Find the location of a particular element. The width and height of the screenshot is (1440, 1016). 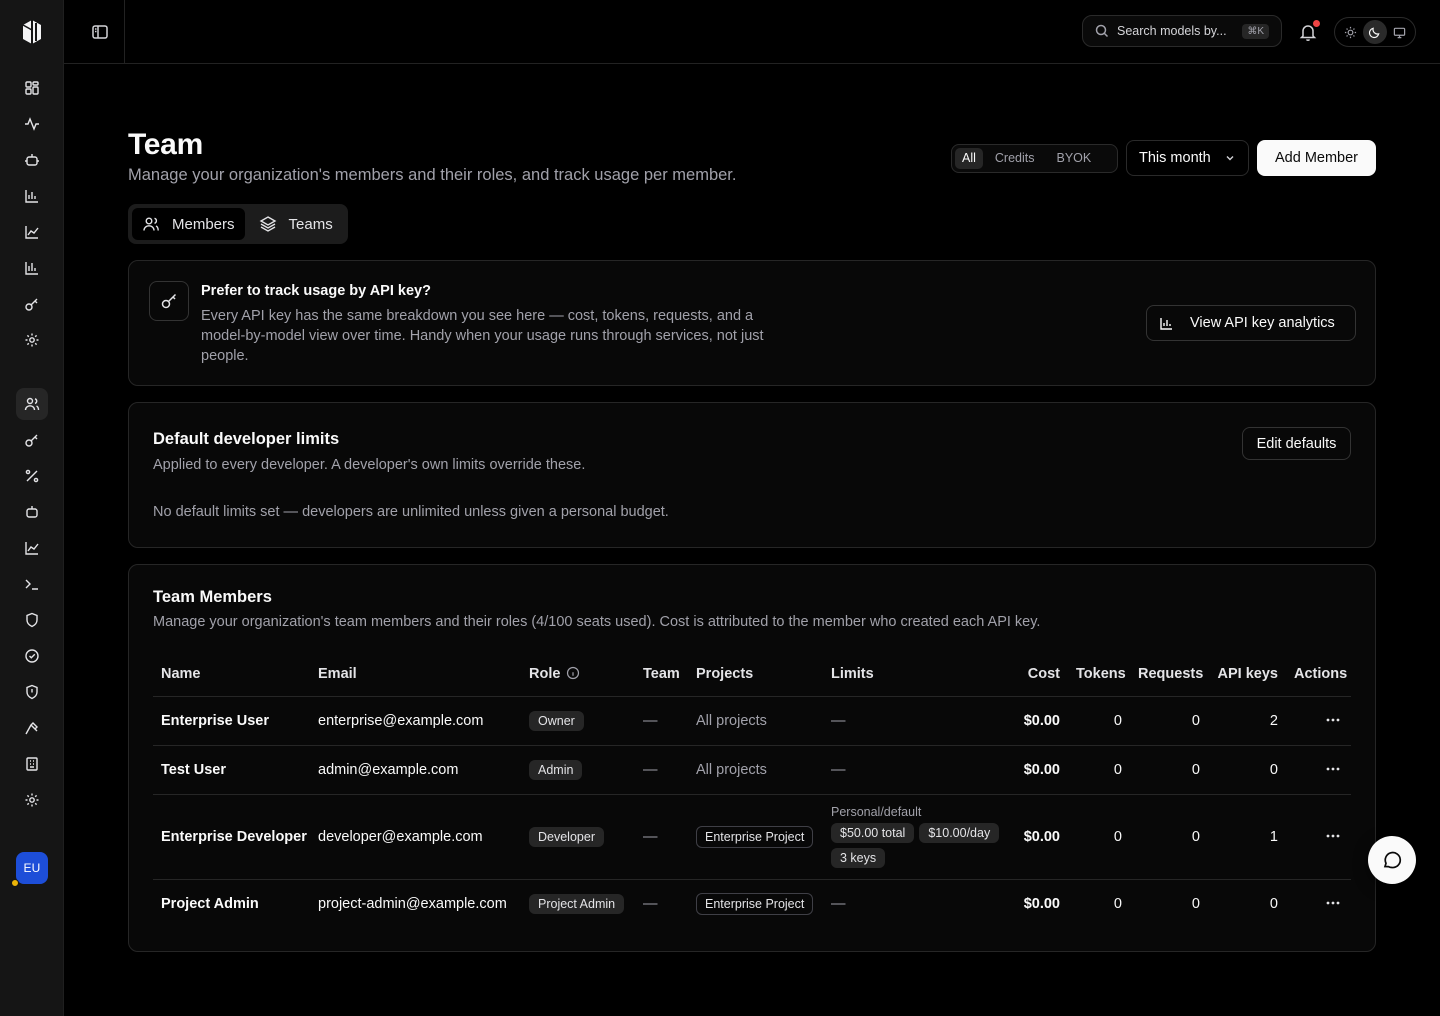

page-title: Team is located at coordinates (165, 144).